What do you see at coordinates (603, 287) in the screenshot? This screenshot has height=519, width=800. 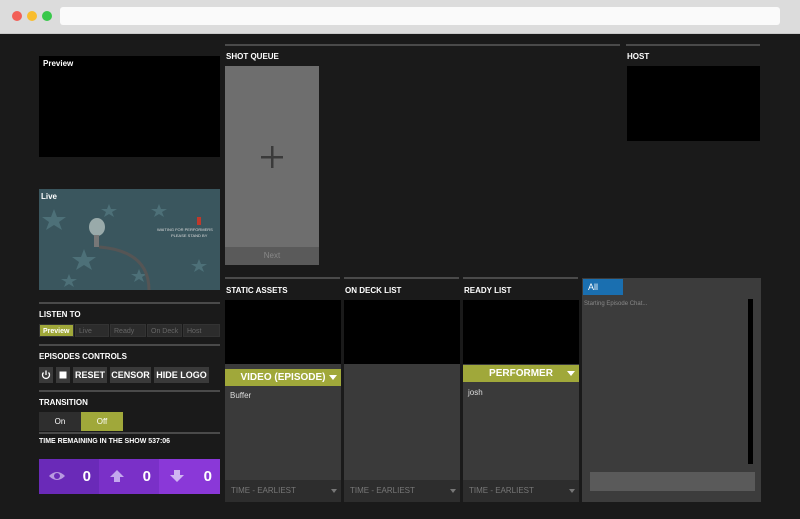 I see `chat-tab-all: All` at bounding box center [603, 287].